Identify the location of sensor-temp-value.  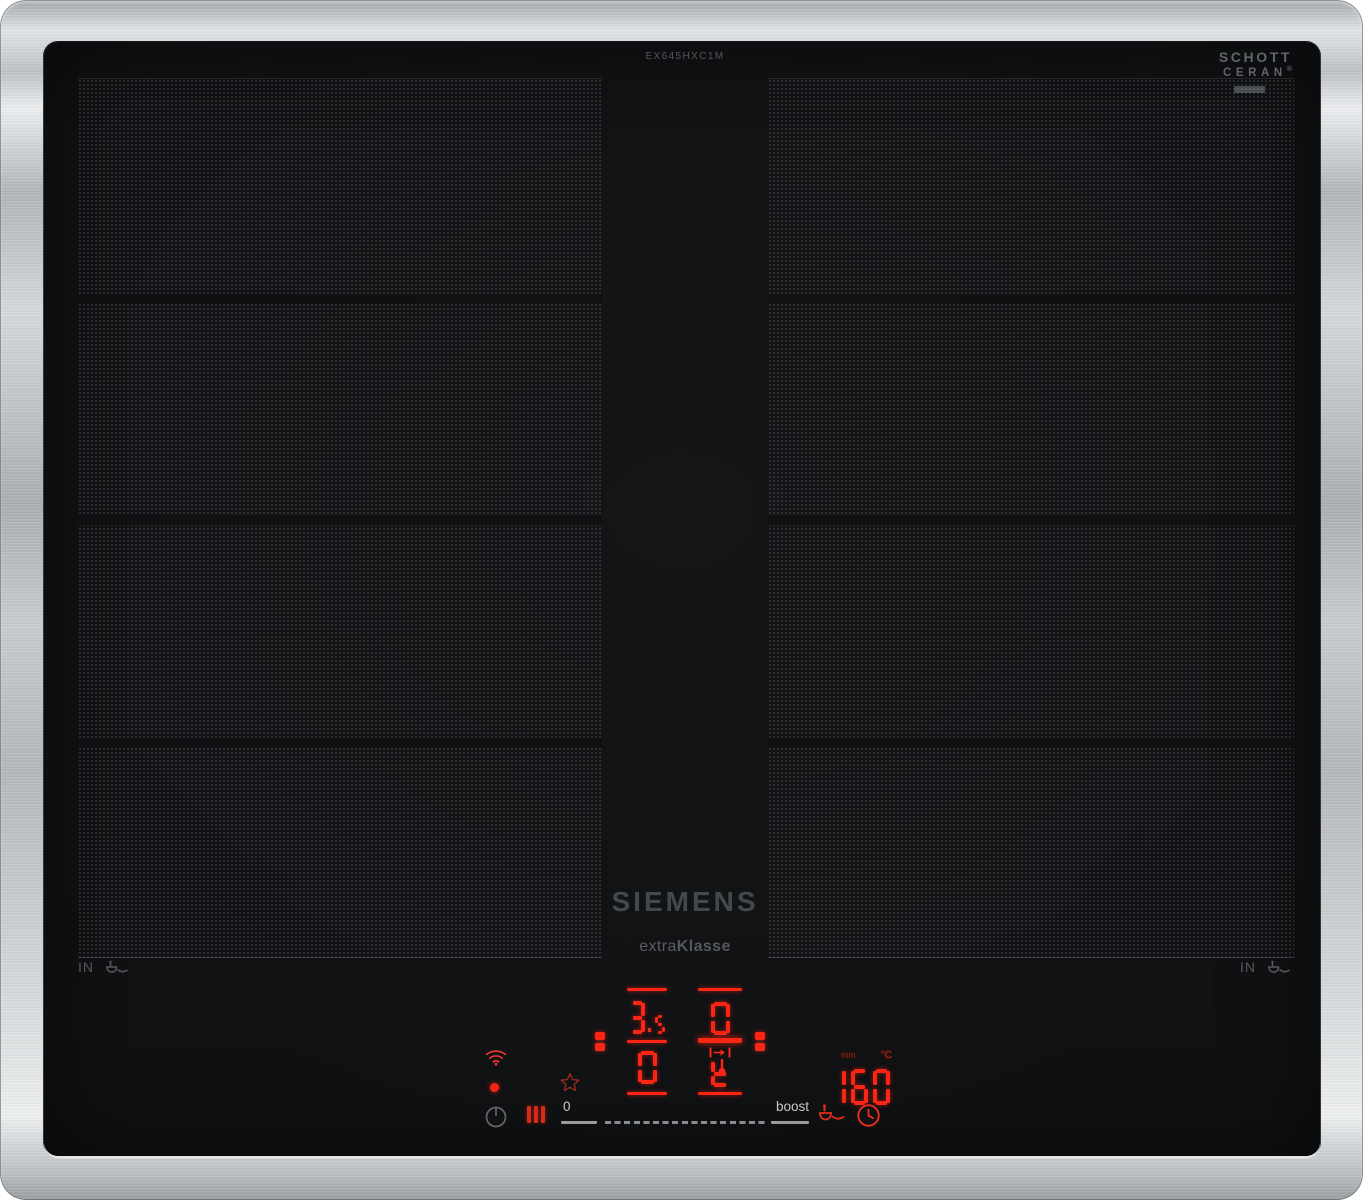
(859, 1087).